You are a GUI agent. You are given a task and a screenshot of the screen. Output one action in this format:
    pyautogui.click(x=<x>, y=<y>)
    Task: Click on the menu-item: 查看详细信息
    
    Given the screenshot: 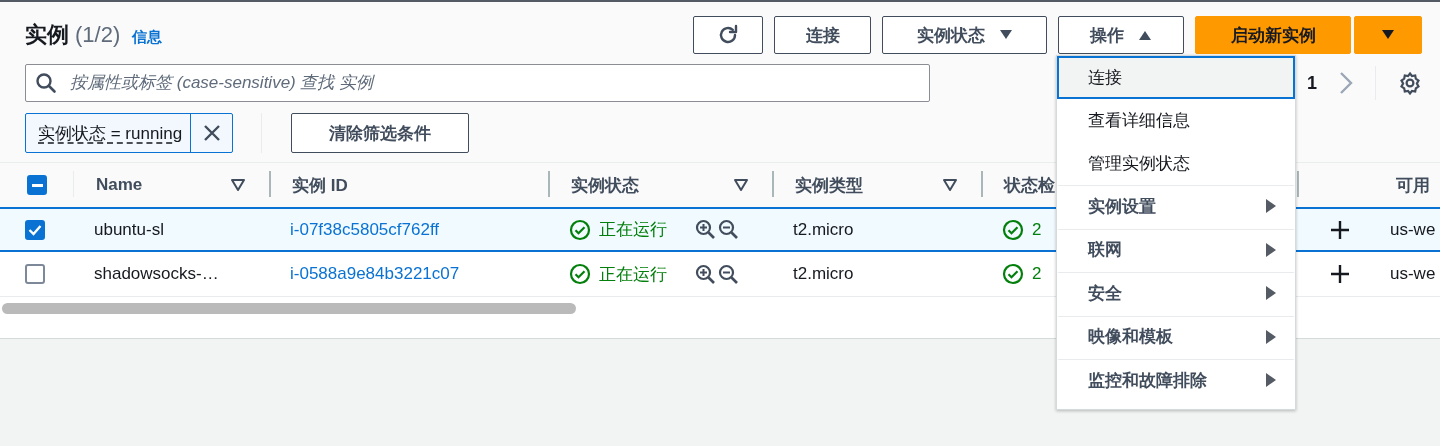 What is the action you would take?
    pyautogui.click(x=1176, y=120)
    